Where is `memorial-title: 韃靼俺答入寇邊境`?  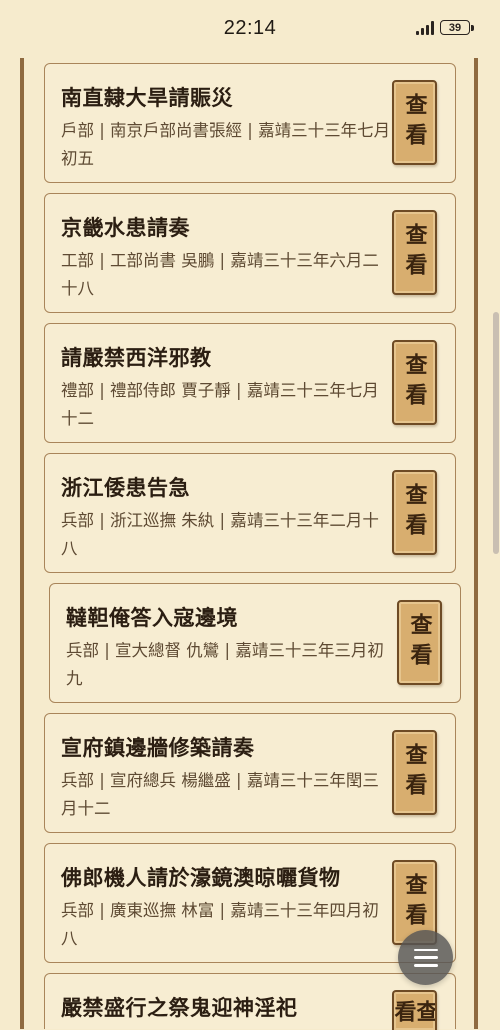
memorial-title: 韃靼俺答入寇邊境 is located at coordinates (152, 617).